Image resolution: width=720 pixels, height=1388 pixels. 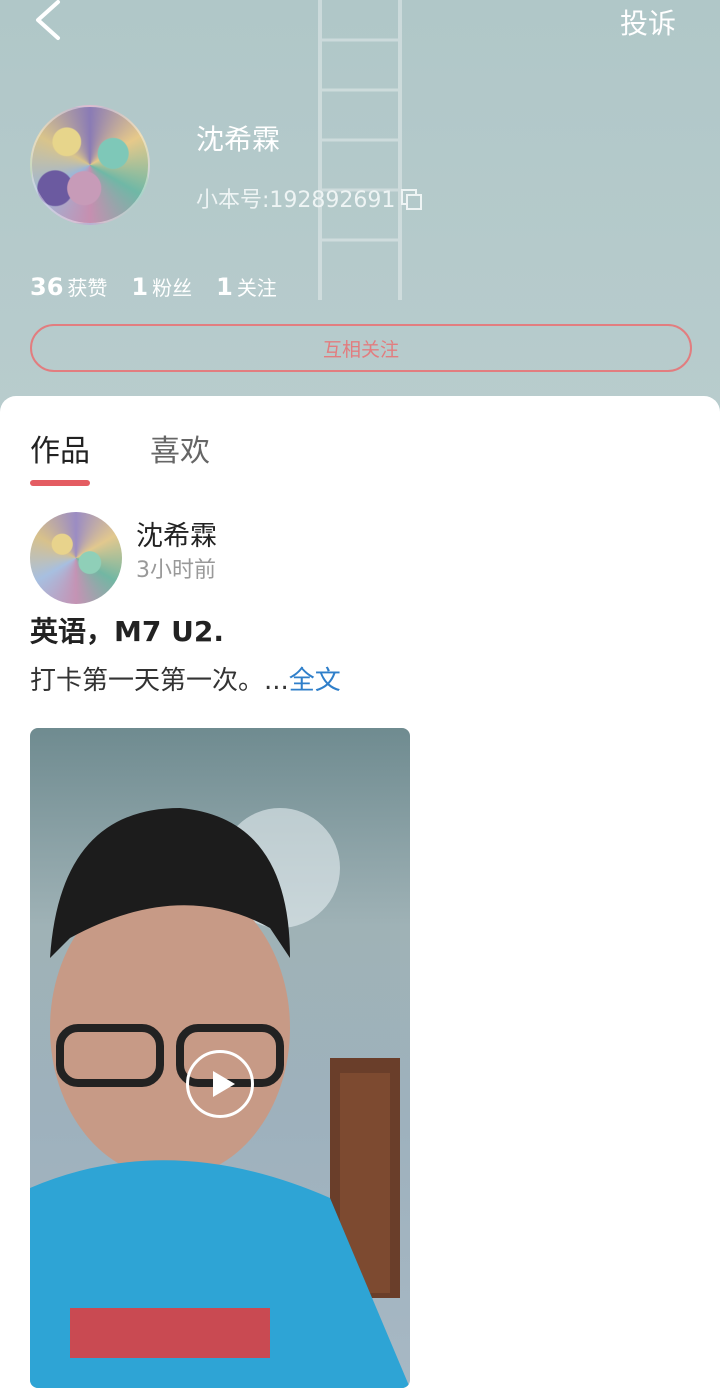 I want to click on tab-works: 作品, so click(x=60, y=456).